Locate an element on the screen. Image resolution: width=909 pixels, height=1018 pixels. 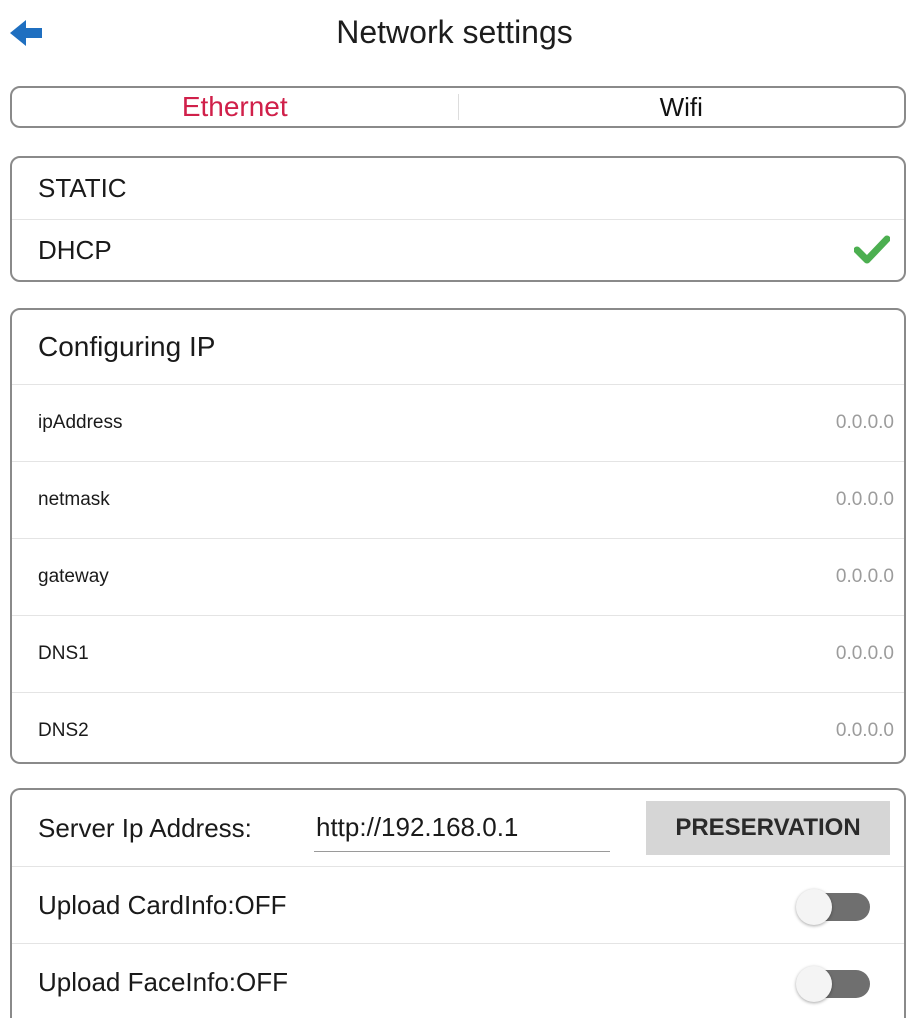
ip-mode-card: STATIC DHCP is located at coordinates (458, 219).